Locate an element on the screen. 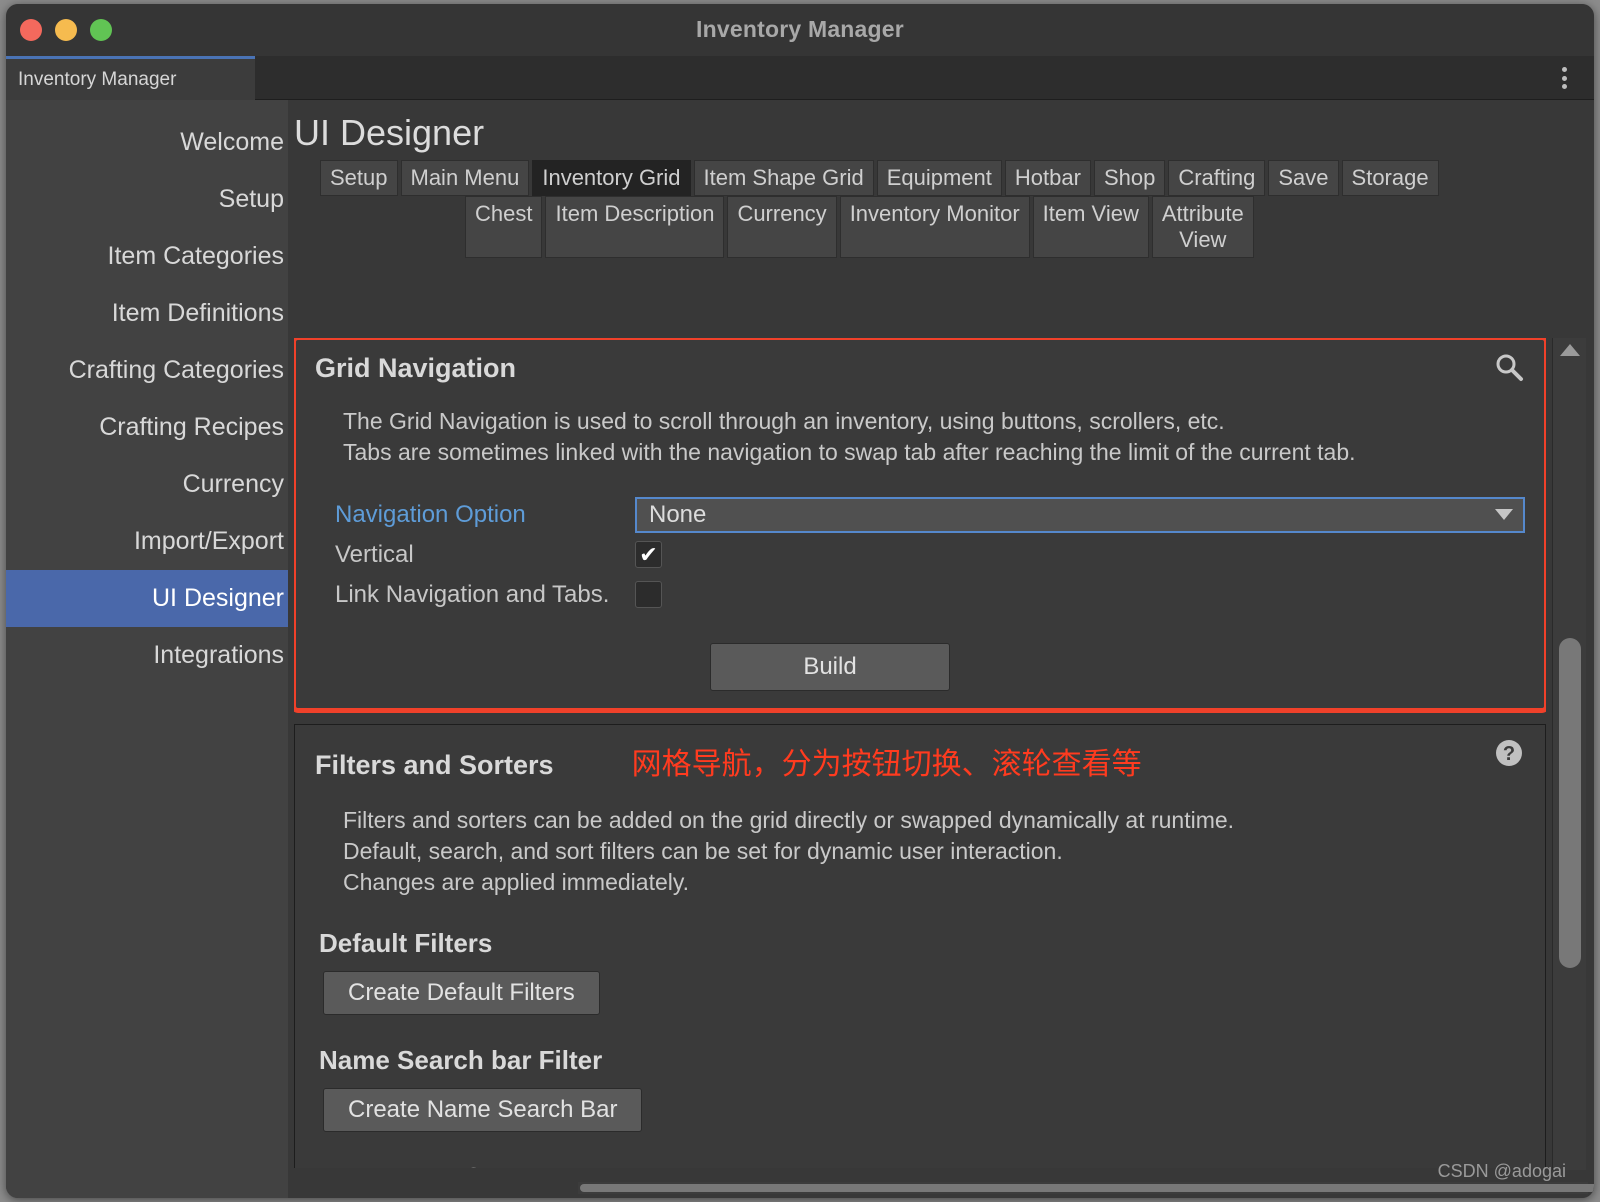 The height and width of the screenshot is (1202, 1600). tab-attribute-view-line2: View is located at coordinates (1203, 239).